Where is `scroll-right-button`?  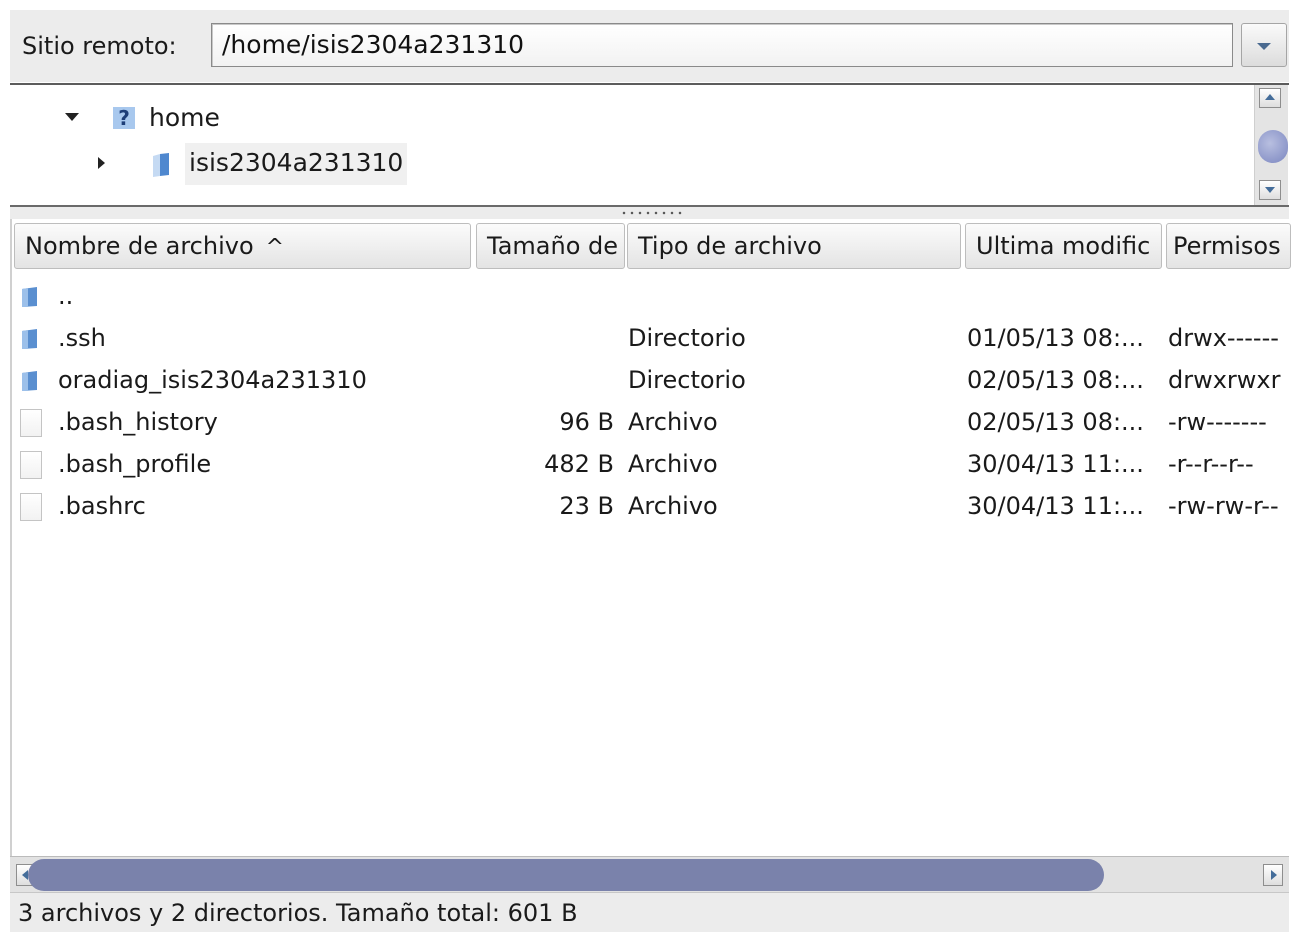 scroll-right-button is located at coordinates (1273, 875).